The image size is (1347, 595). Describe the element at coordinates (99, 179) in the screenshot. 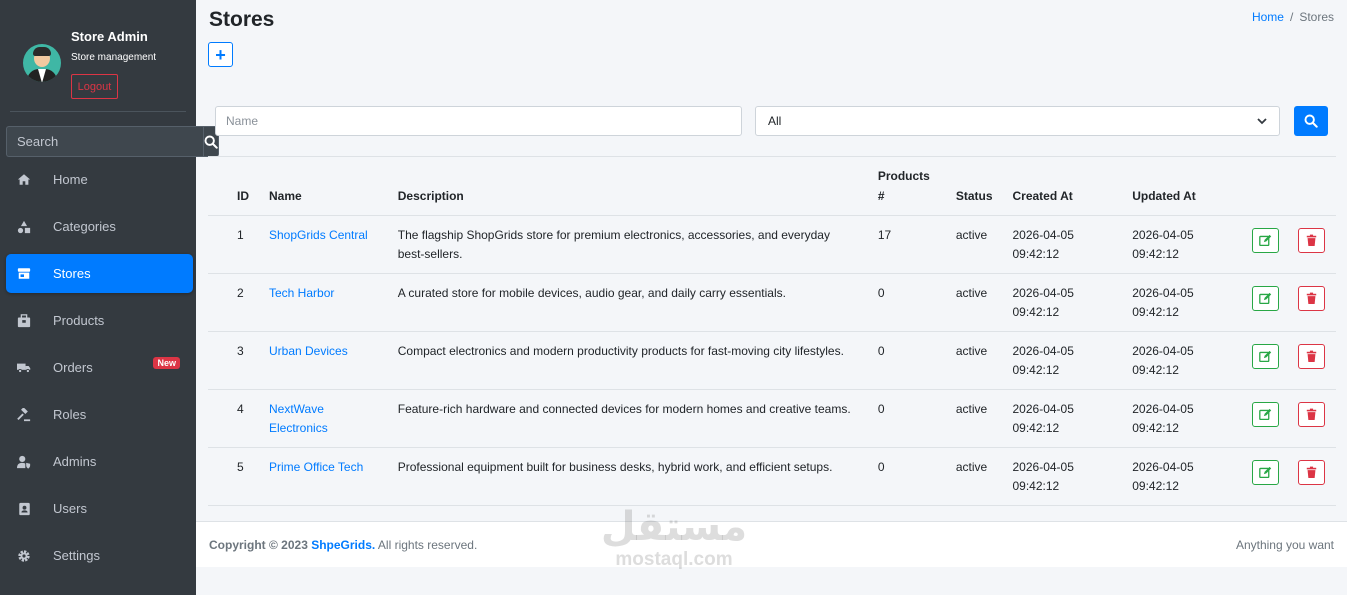

I see `sidebar-item-home: Home` at that location.